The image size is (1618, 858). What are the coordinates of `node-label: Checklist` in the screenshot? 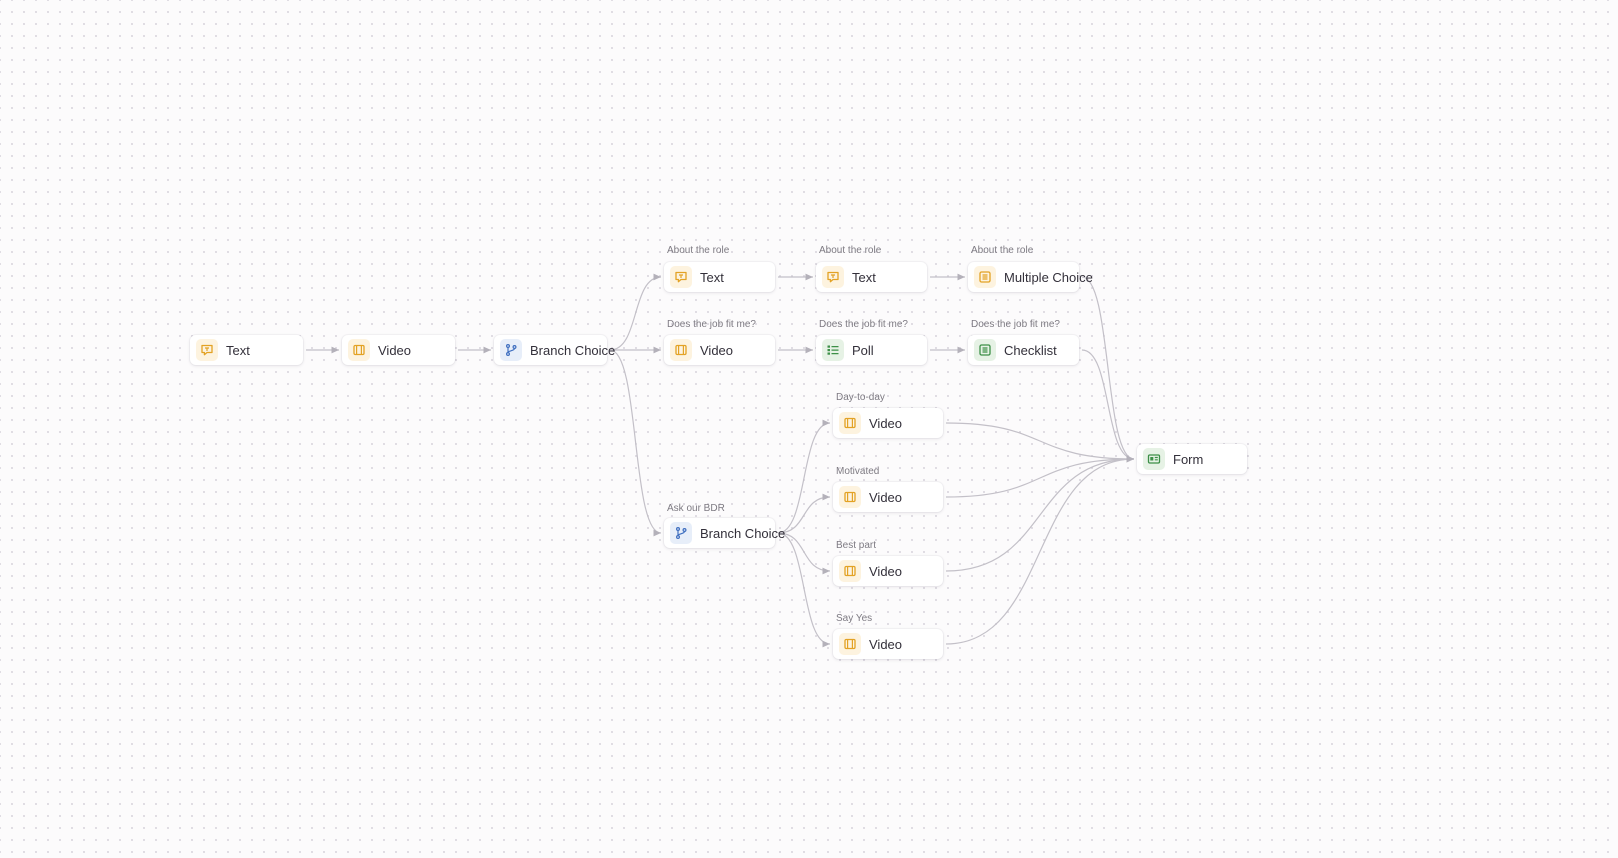 It's located at (1030, 350).